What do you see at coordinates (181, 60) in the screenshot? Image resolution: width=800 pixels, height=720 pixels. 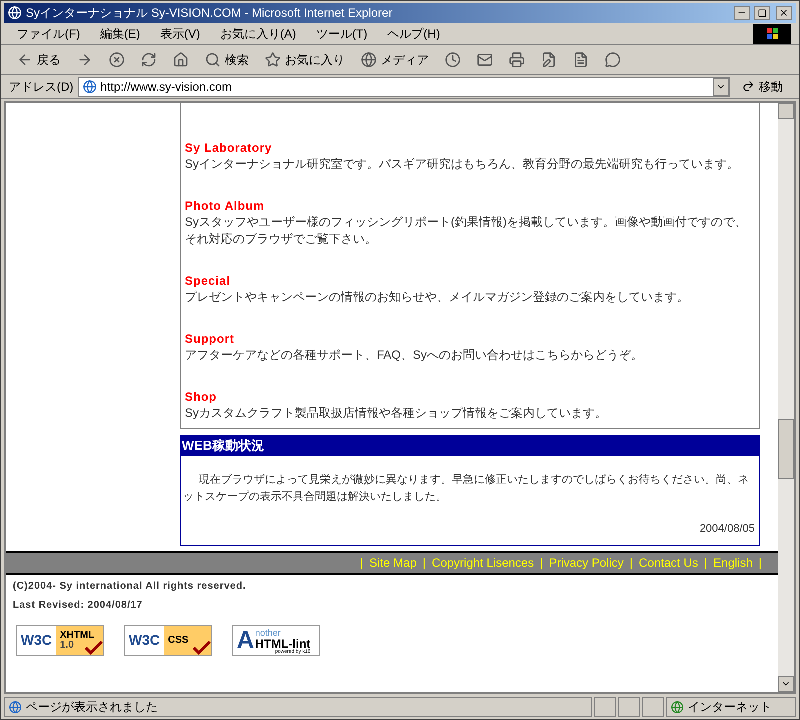 I see `home-icon` at bounding box center [181, 60].